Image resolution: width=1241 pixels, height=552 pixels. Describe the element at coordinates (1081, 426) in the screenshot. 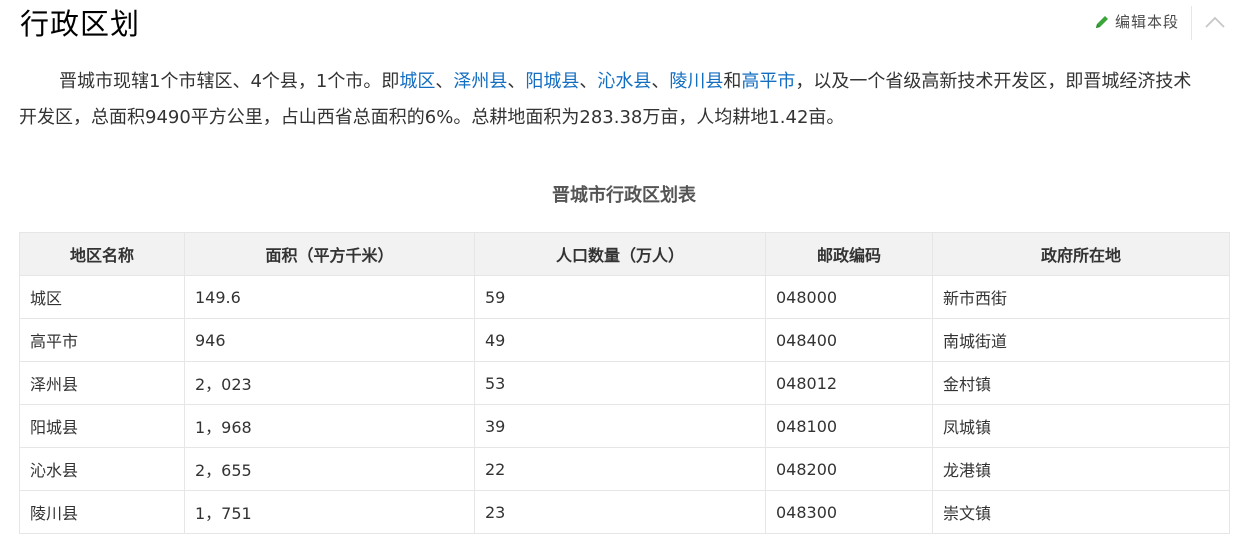

I see `cell-seat: 凤城镇` at that location.